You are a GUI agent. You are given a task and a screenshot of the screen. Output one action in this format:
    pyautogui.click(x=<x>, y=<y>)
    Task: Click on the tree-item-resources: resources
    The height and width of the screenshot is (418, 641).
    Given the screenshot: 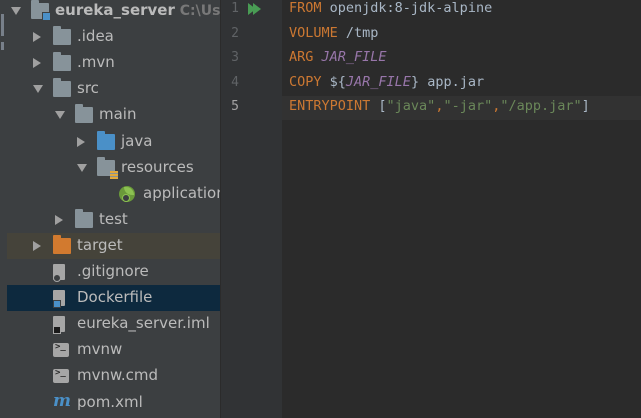 What is the action you would take?
    pyautogui.click(x=113, y=168)
    